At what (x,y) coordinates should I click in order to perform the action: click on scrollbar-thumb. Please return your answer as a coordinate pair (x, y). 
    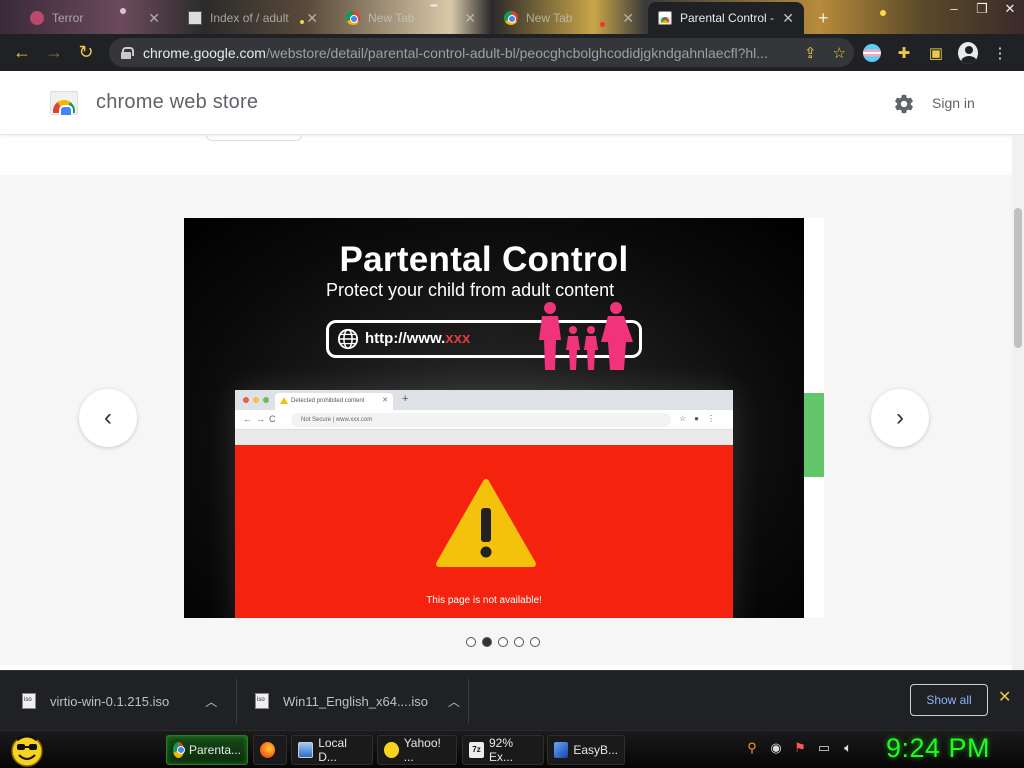
    Looking at the image, I should click on (1018, 278).